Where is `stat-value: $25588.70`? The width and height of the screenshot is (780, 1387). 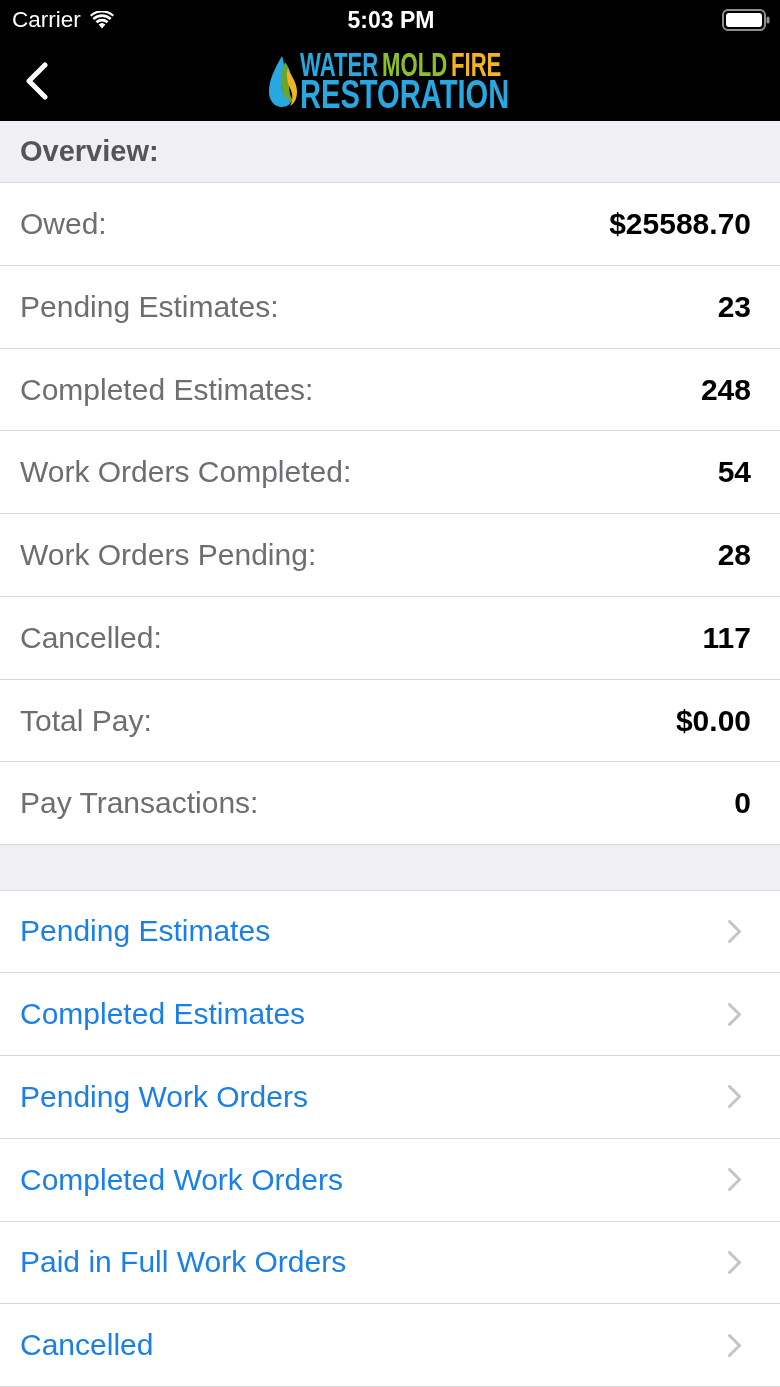
stat-value: $25588.70 is located at coordinates (680, 224).